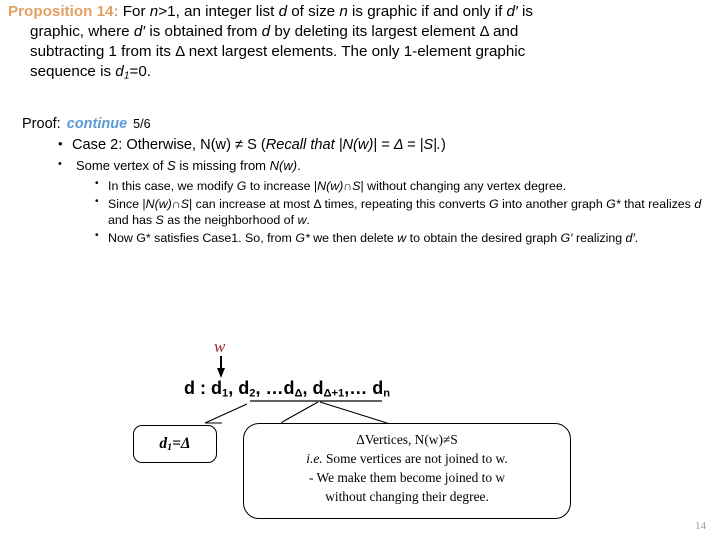 The image size is (720, 540). What do you see at coordinates (202, 237) in the screenshot?
I see `sb2-a: Now G* satisfies Case1. So, from` at bounding box center [202, 237].